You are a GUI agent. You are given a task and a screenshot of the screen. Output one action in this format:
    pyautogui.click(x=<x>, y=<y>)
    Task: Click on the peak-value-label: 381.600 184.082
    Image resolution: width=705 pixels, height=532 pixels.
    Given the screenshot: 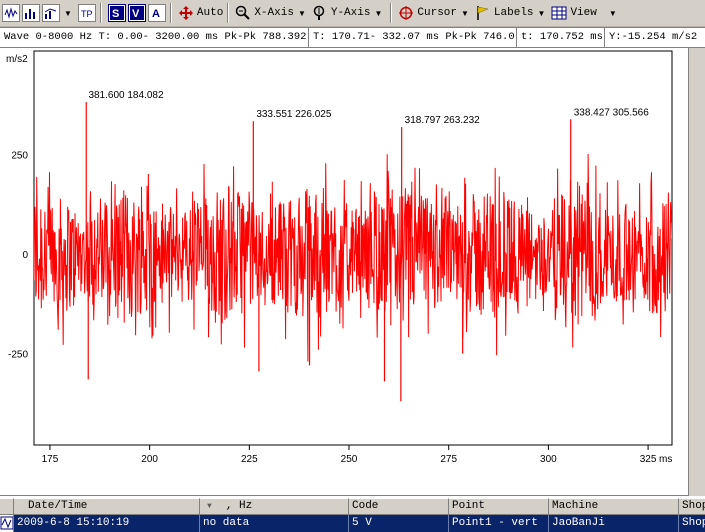 What is the action you would take?
    pyautogui.click(x=126, y=95)
    